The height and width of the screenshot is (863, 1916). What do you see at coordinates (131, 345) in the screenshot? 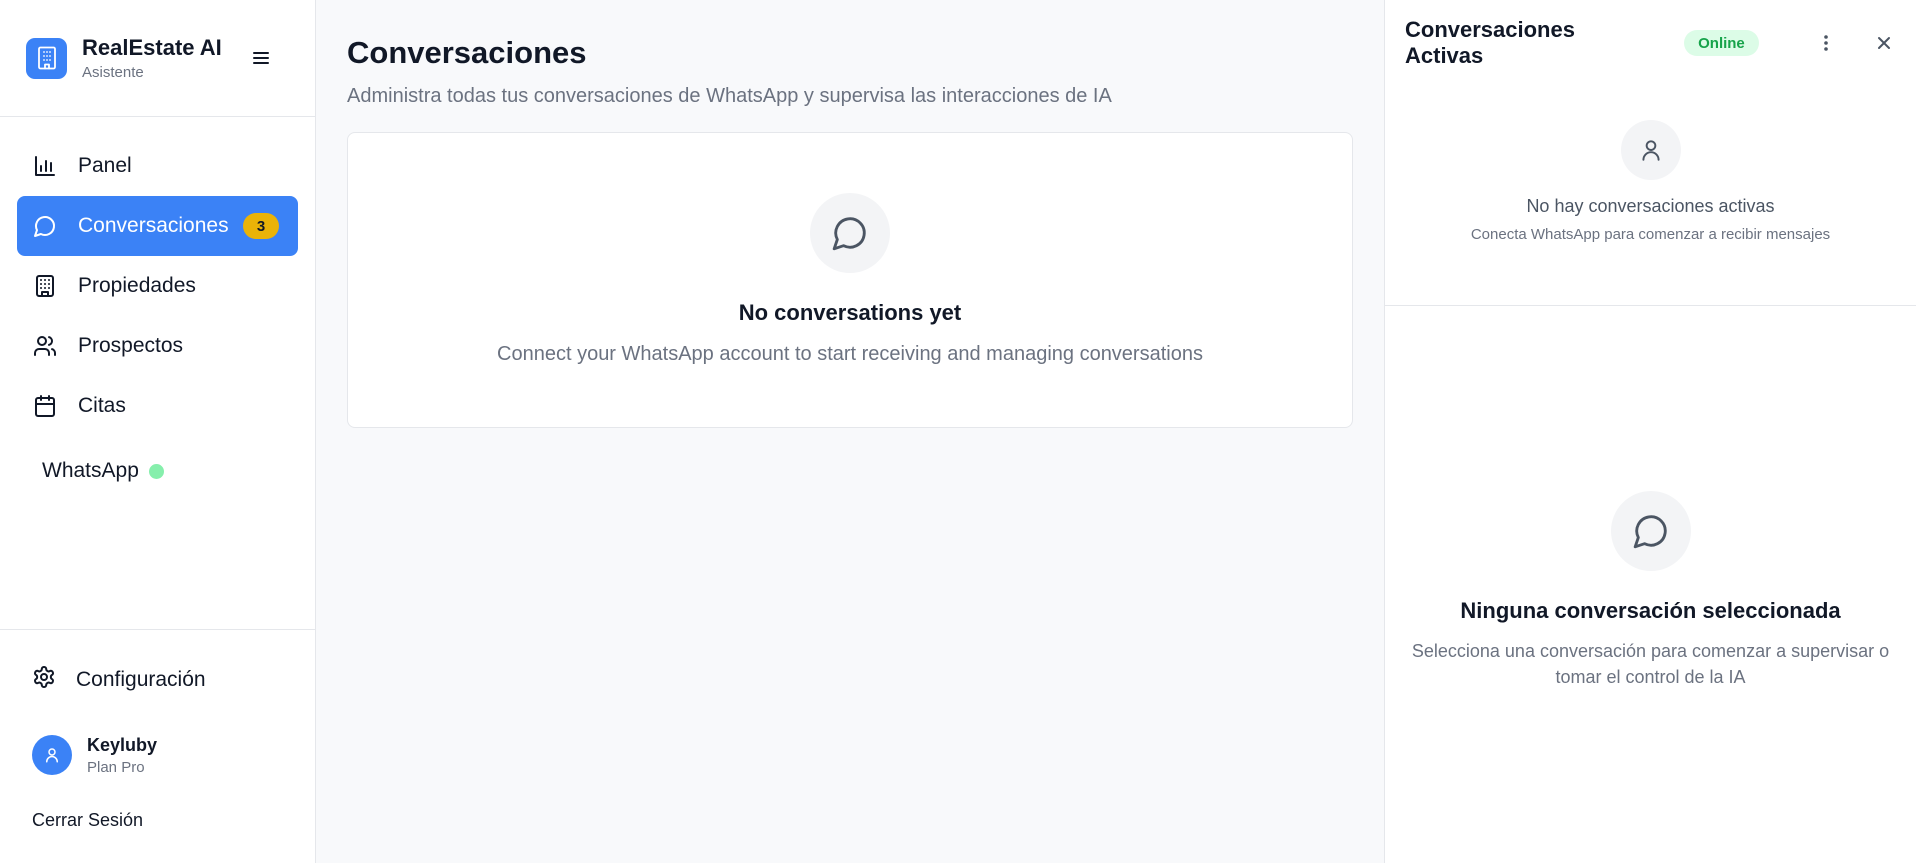
I see `nav-item-label: Prospectos` at bounding box center [131, 345].